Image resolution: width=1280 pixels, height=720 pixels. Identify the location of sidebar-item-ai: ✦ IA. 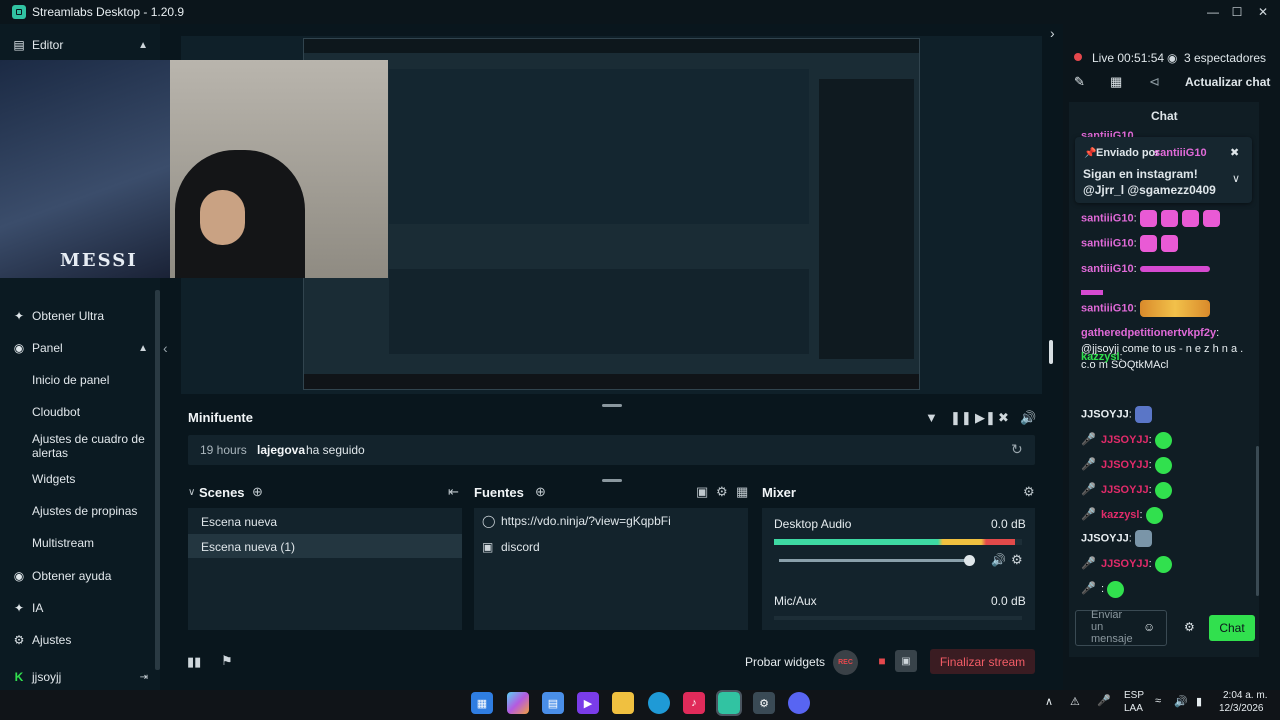
(80, 608).